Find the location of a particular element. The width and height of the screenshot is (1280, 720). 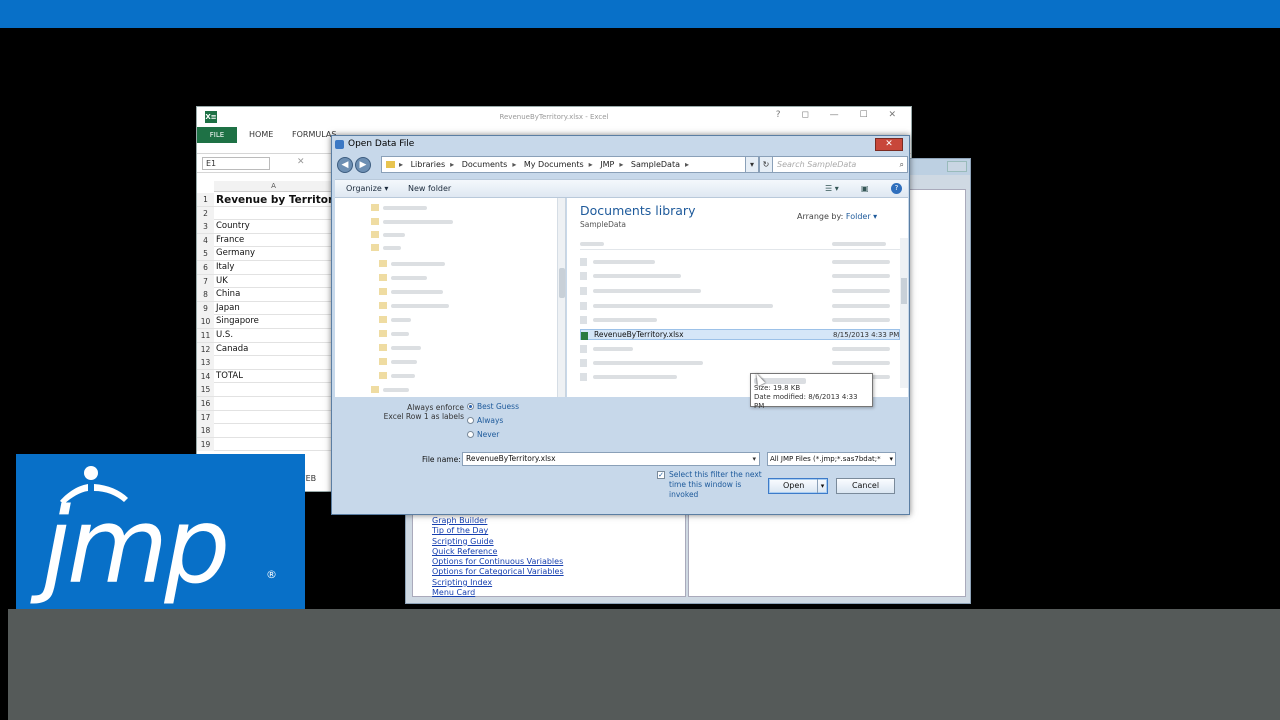

cell-value: Singapore is located at coordinates (237, 321).